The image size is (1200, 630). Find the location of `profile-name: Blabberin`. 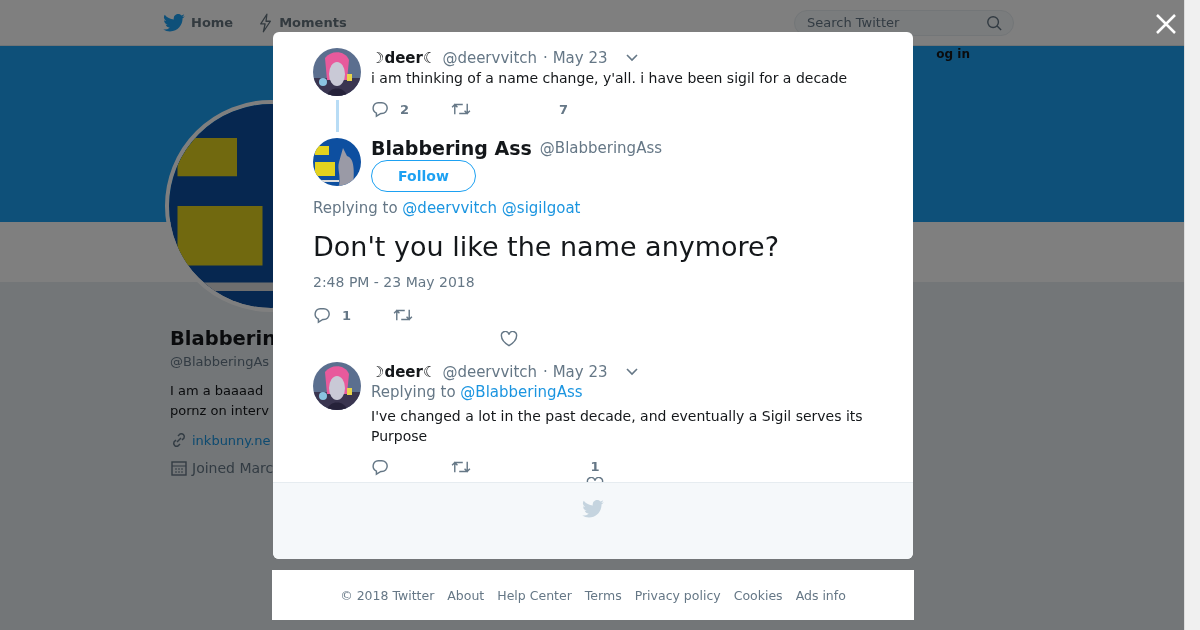

profile-name: Blabberin is located at coordinates (223, 338).